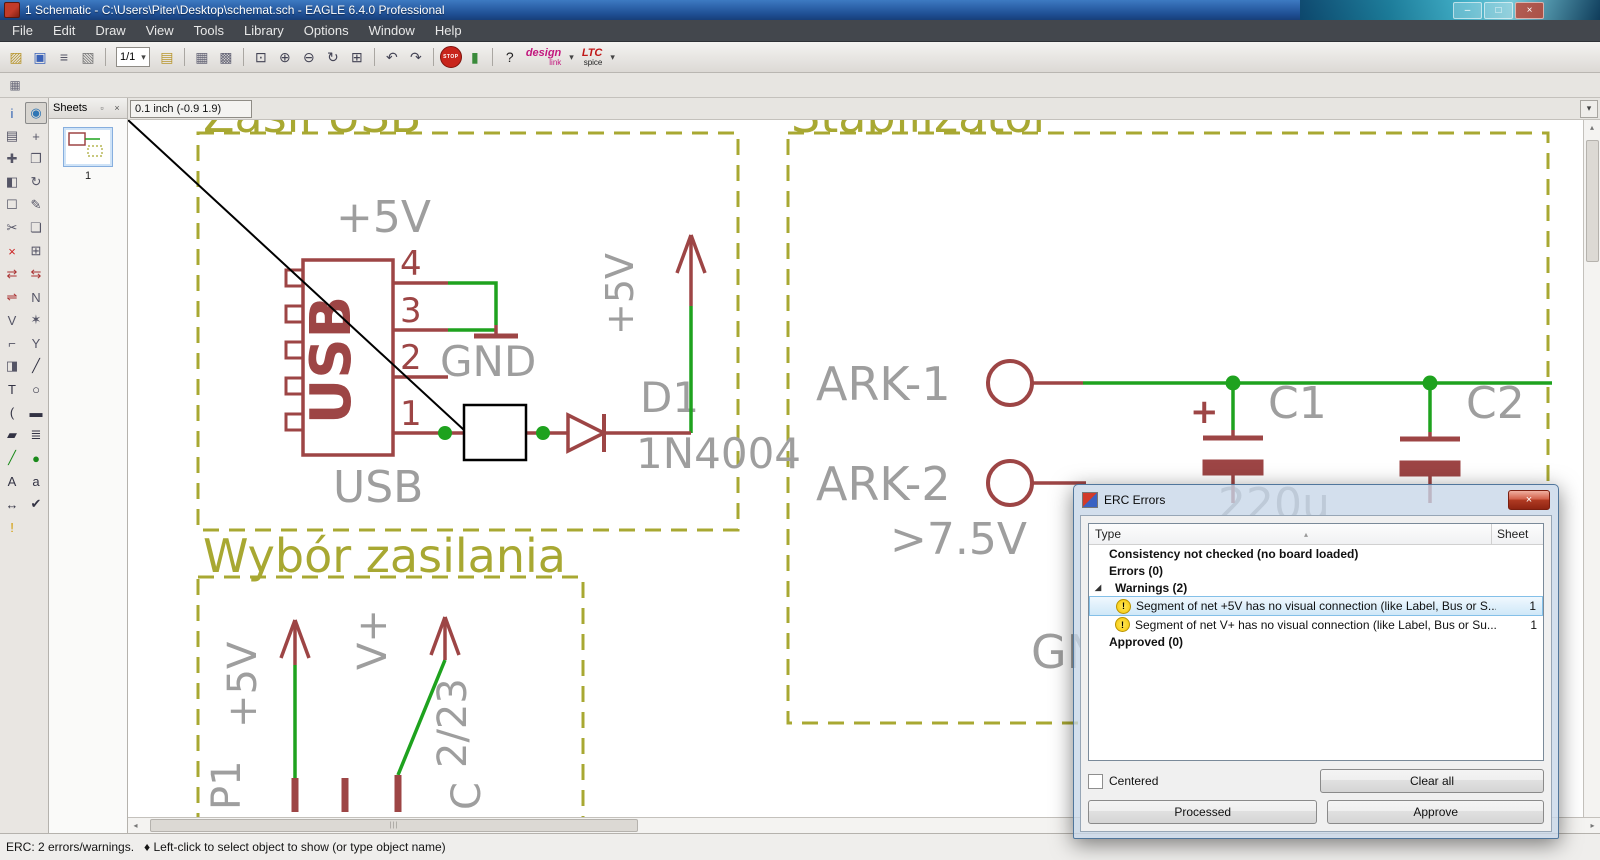 The image size is (1600, 860). What do you see at coordinates (1316, 534) in the screenshot?
I see `erc-list-header: Type ▴ Sheet` at bounding box center [1316, 534].